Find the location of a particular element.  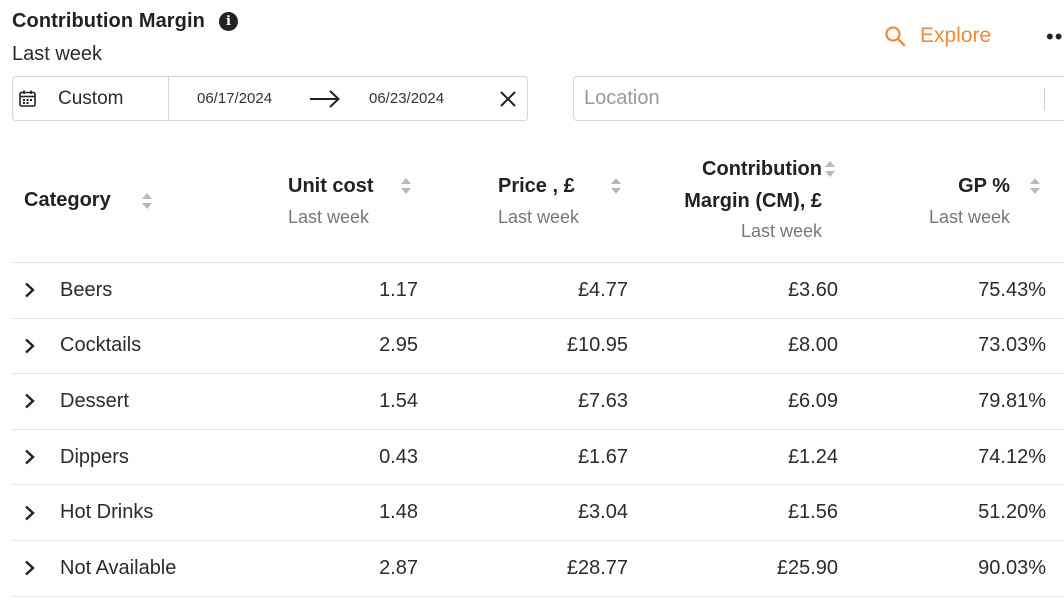

cell-price: £28.77 is located at coordinates (597, 567).